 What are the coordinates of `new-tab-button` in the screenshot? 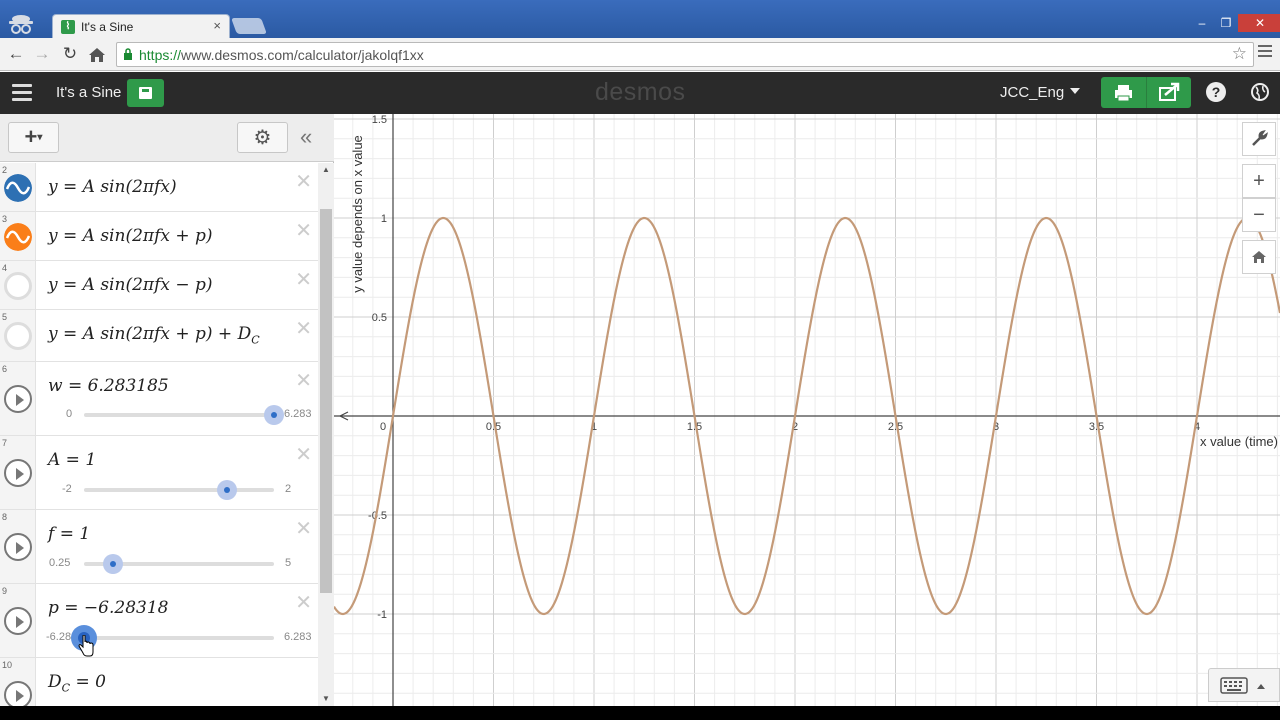 It's located at (249, 26).